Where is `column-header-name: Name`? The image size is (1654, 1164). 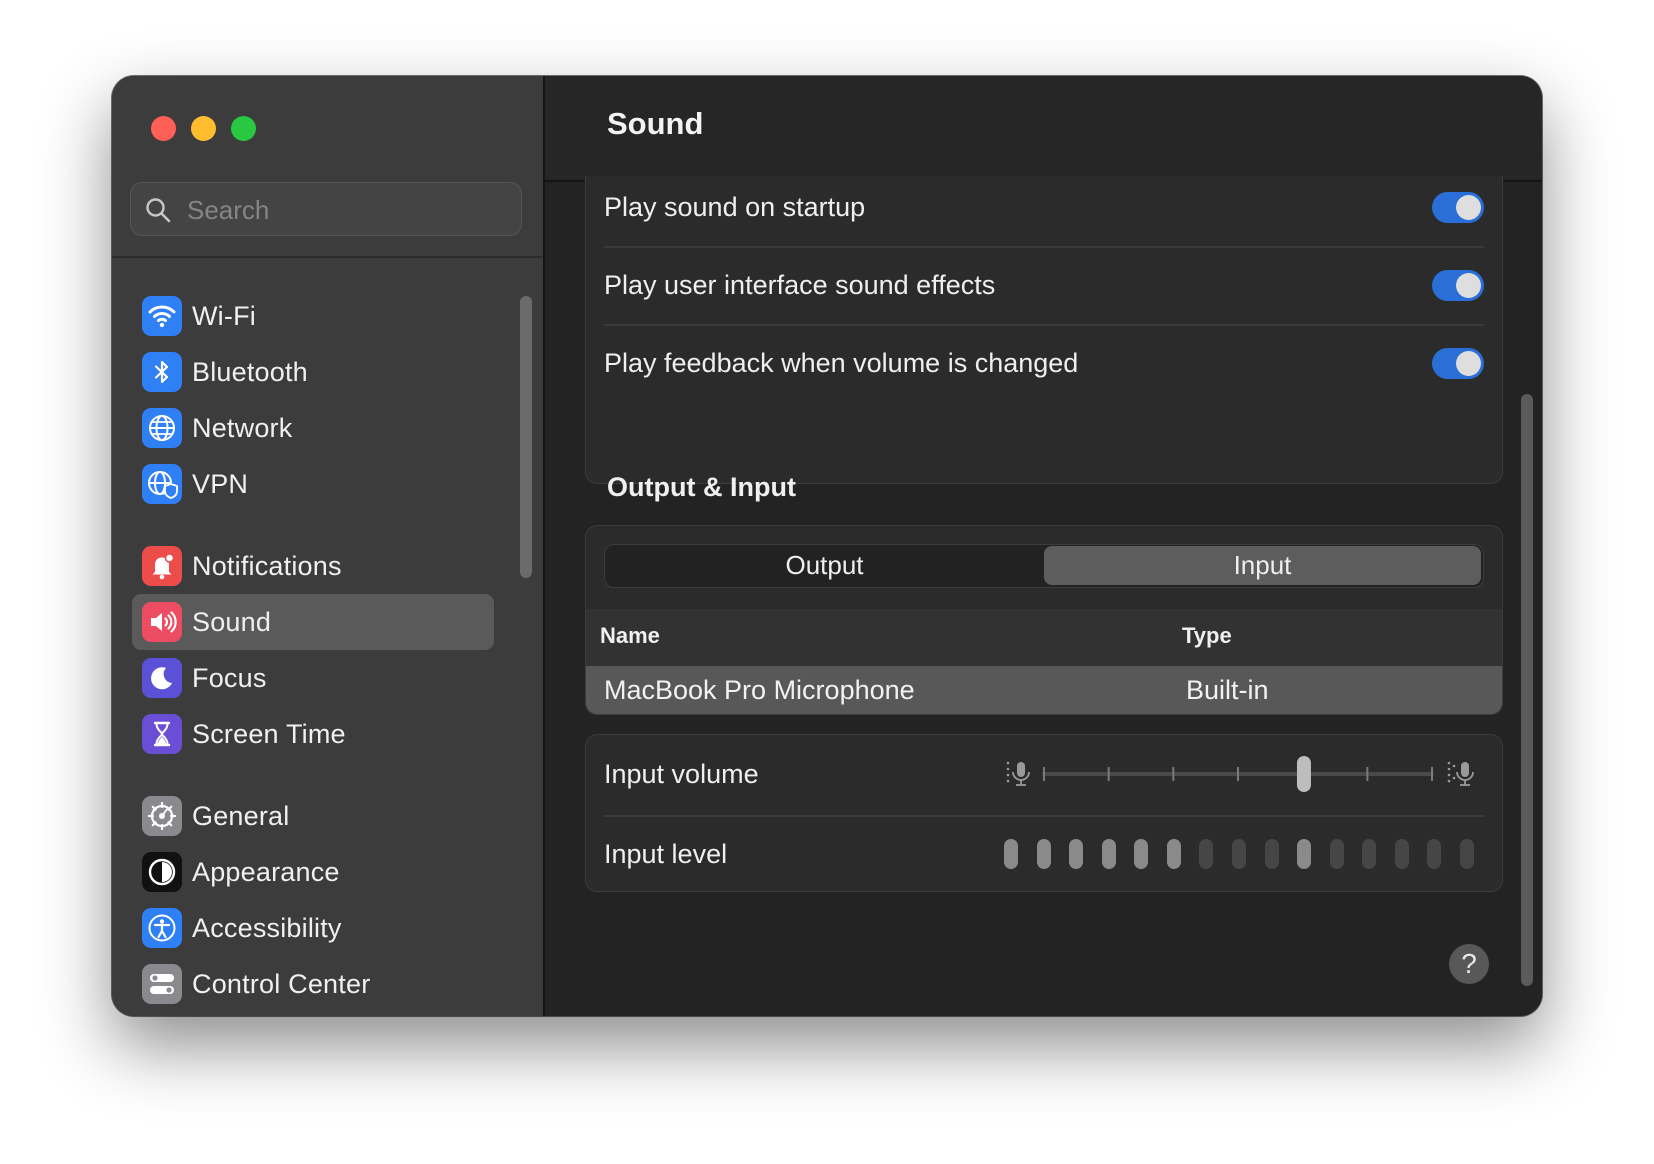 column-header-name: Name is located at coordinates (630, 636).